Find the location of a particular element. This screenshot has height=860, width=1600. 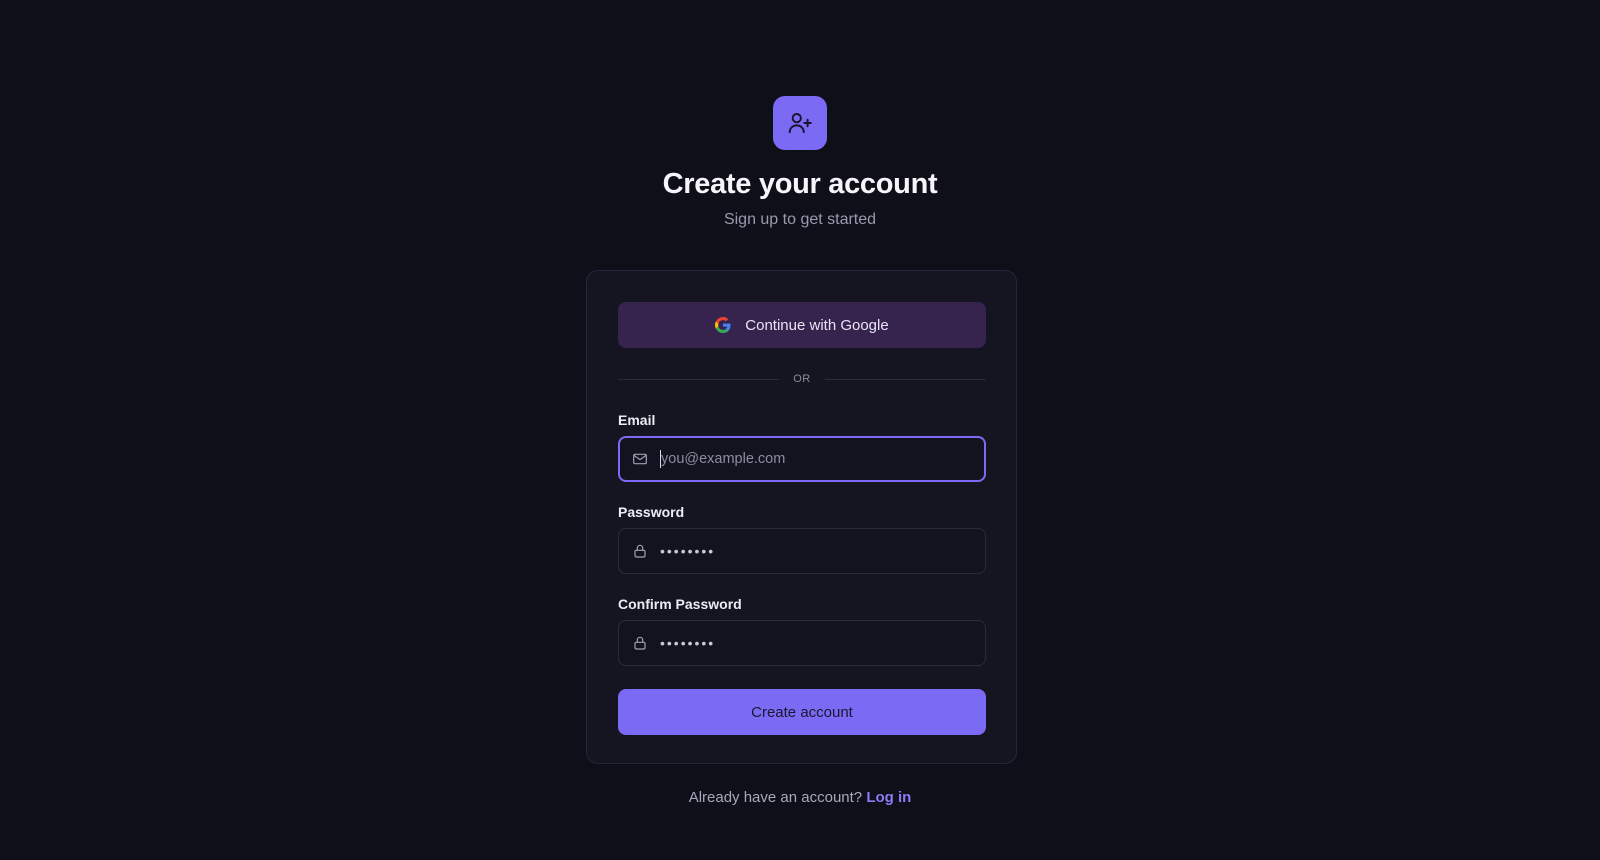

user-plus-icon is located at coordinates (800, 123).